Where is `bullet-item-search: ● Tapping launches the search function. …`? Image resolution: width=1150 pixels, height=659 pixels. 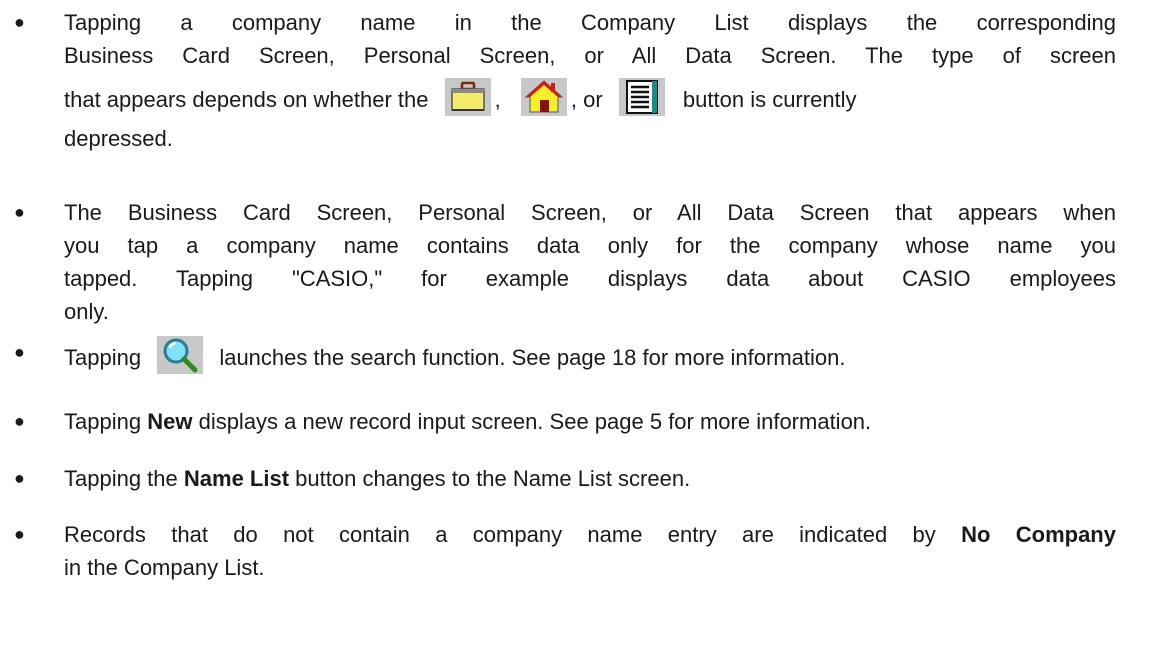
bullet-item-search: ● Tapping launches the search function. … is located at coordinates (565, 355).